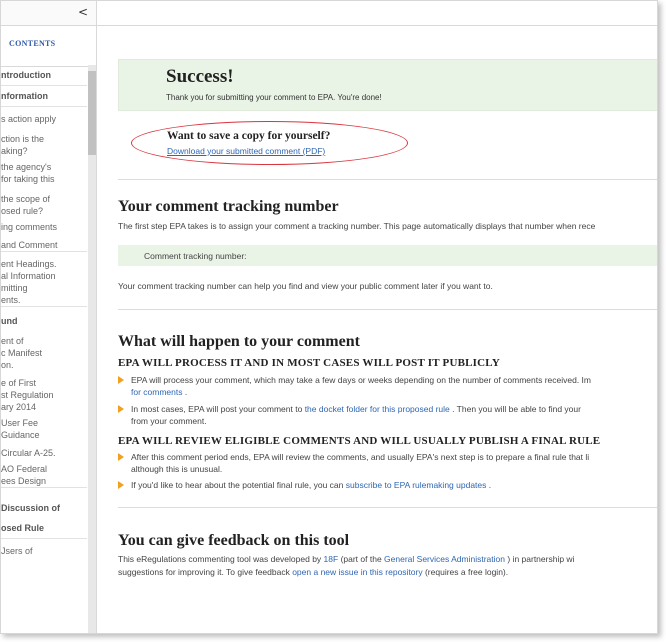 Image resolution: width=666 pixels, height=642 pixels. I want to click on sidebar-item: Jsers of, so click(44, 551).